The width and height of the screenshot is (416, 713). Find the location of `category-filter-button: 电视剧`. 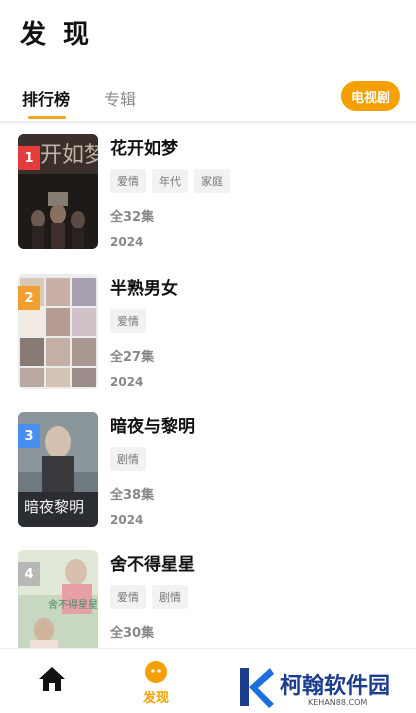

category-filter-button: 电视剧 is located at coordinates (370, 96).